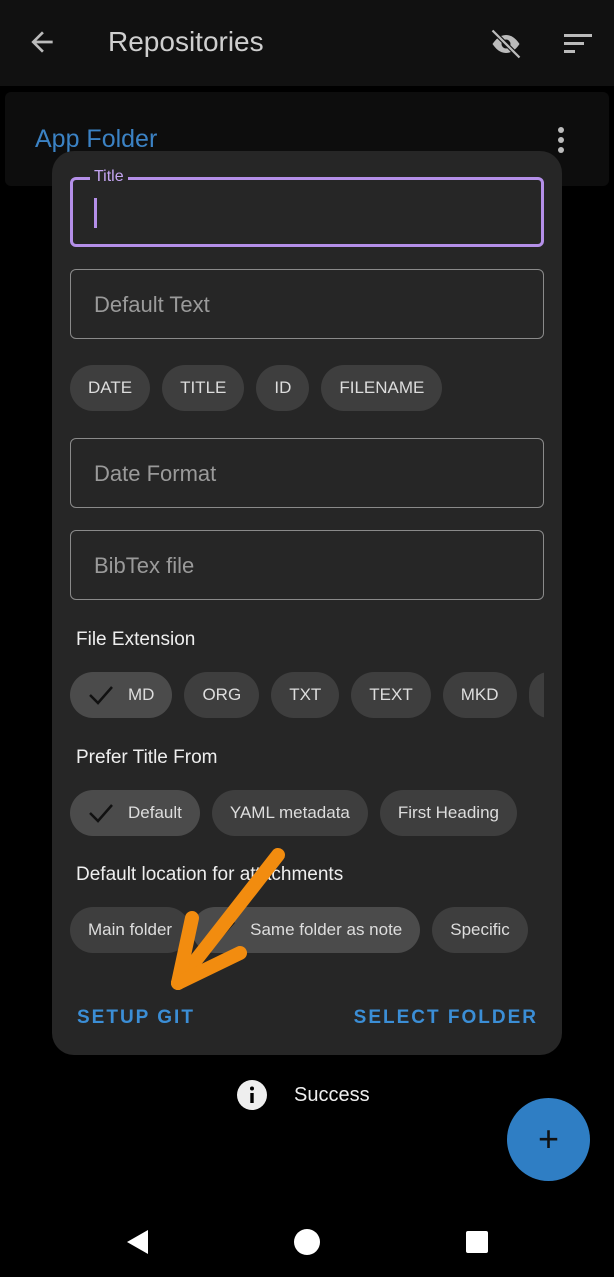 Image resolution: width=614 pixels, height=1277 pixels. What do you see at coordinates (561, 141) in the screenshot?
I see `more-vert-icon` at bounding box center [561, 141].